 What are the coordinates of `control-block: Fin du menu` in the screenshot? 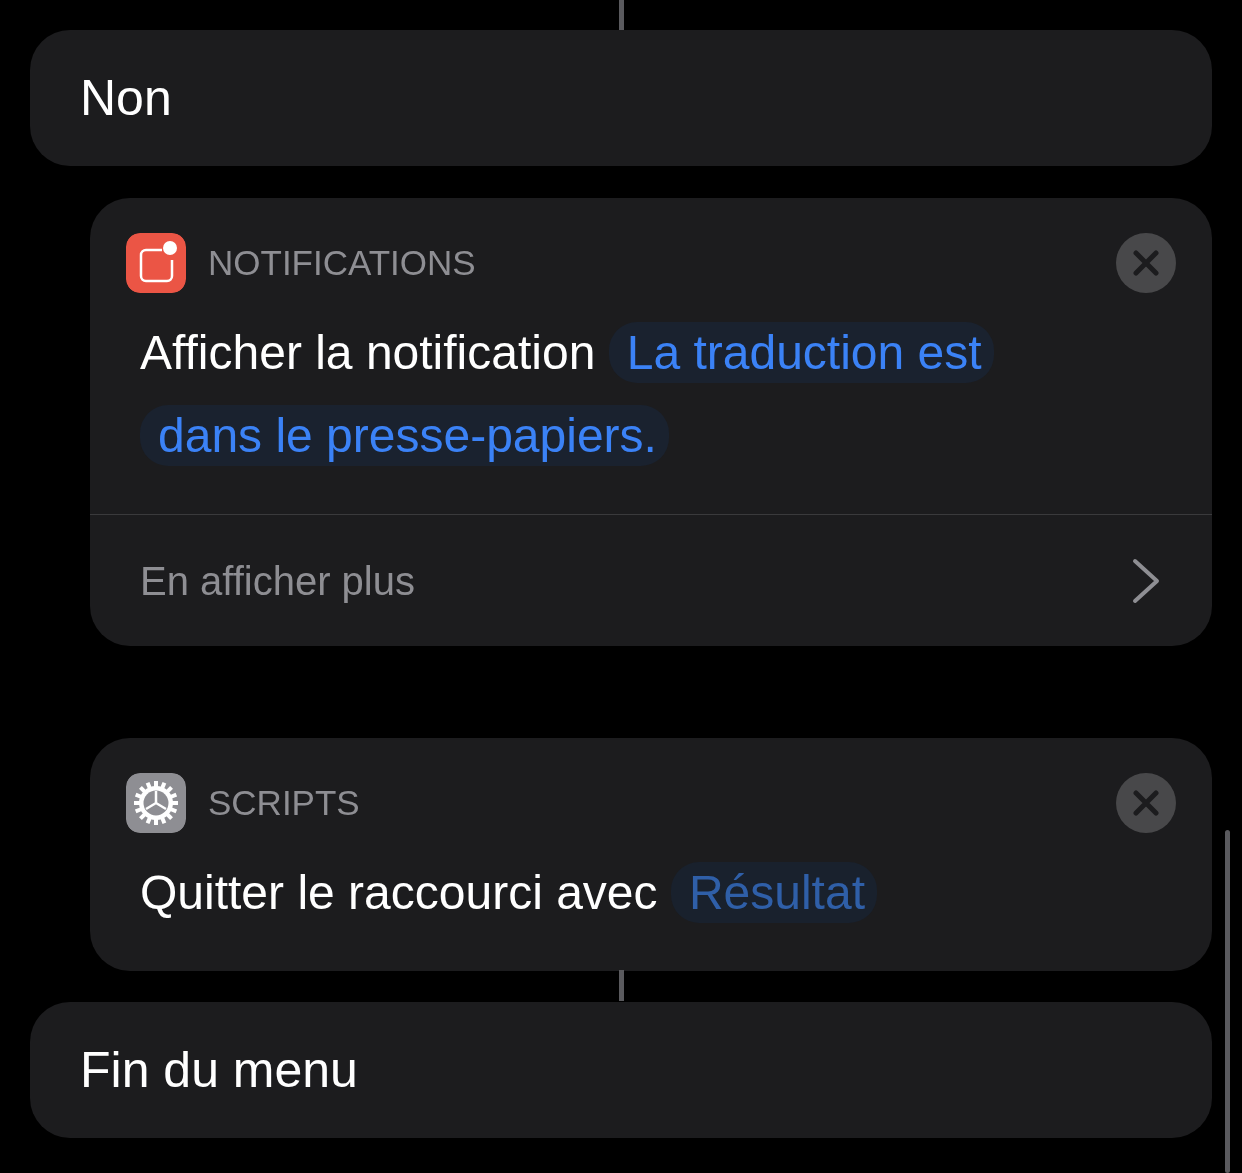 It's located at (621, 1070).